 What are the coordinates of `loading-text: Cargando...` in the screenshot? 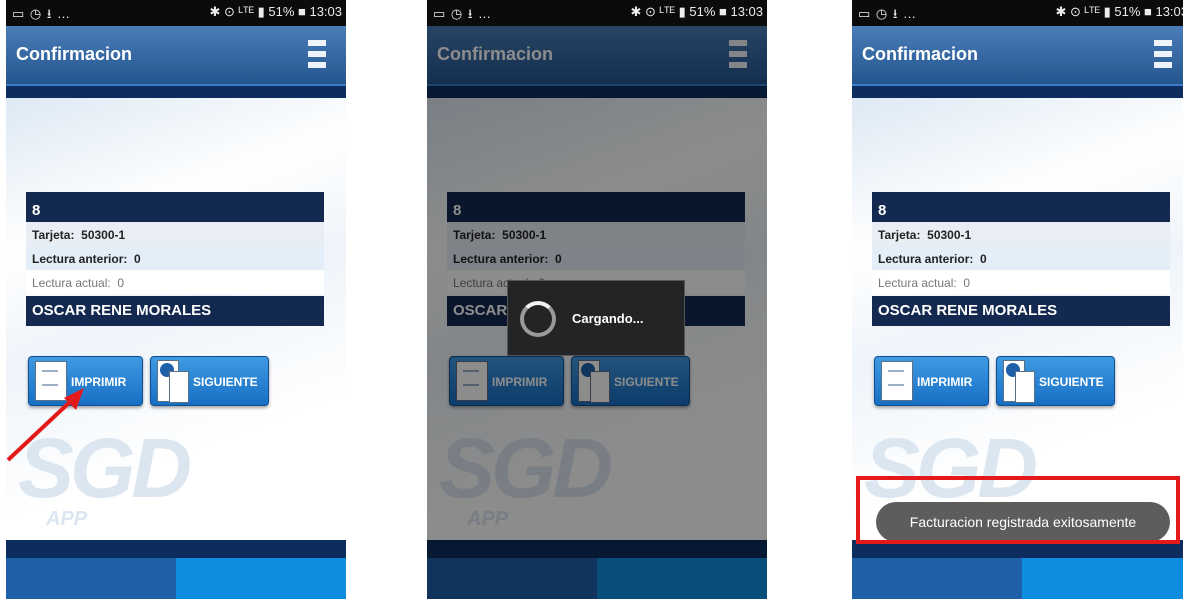 It's located at (608, 318).